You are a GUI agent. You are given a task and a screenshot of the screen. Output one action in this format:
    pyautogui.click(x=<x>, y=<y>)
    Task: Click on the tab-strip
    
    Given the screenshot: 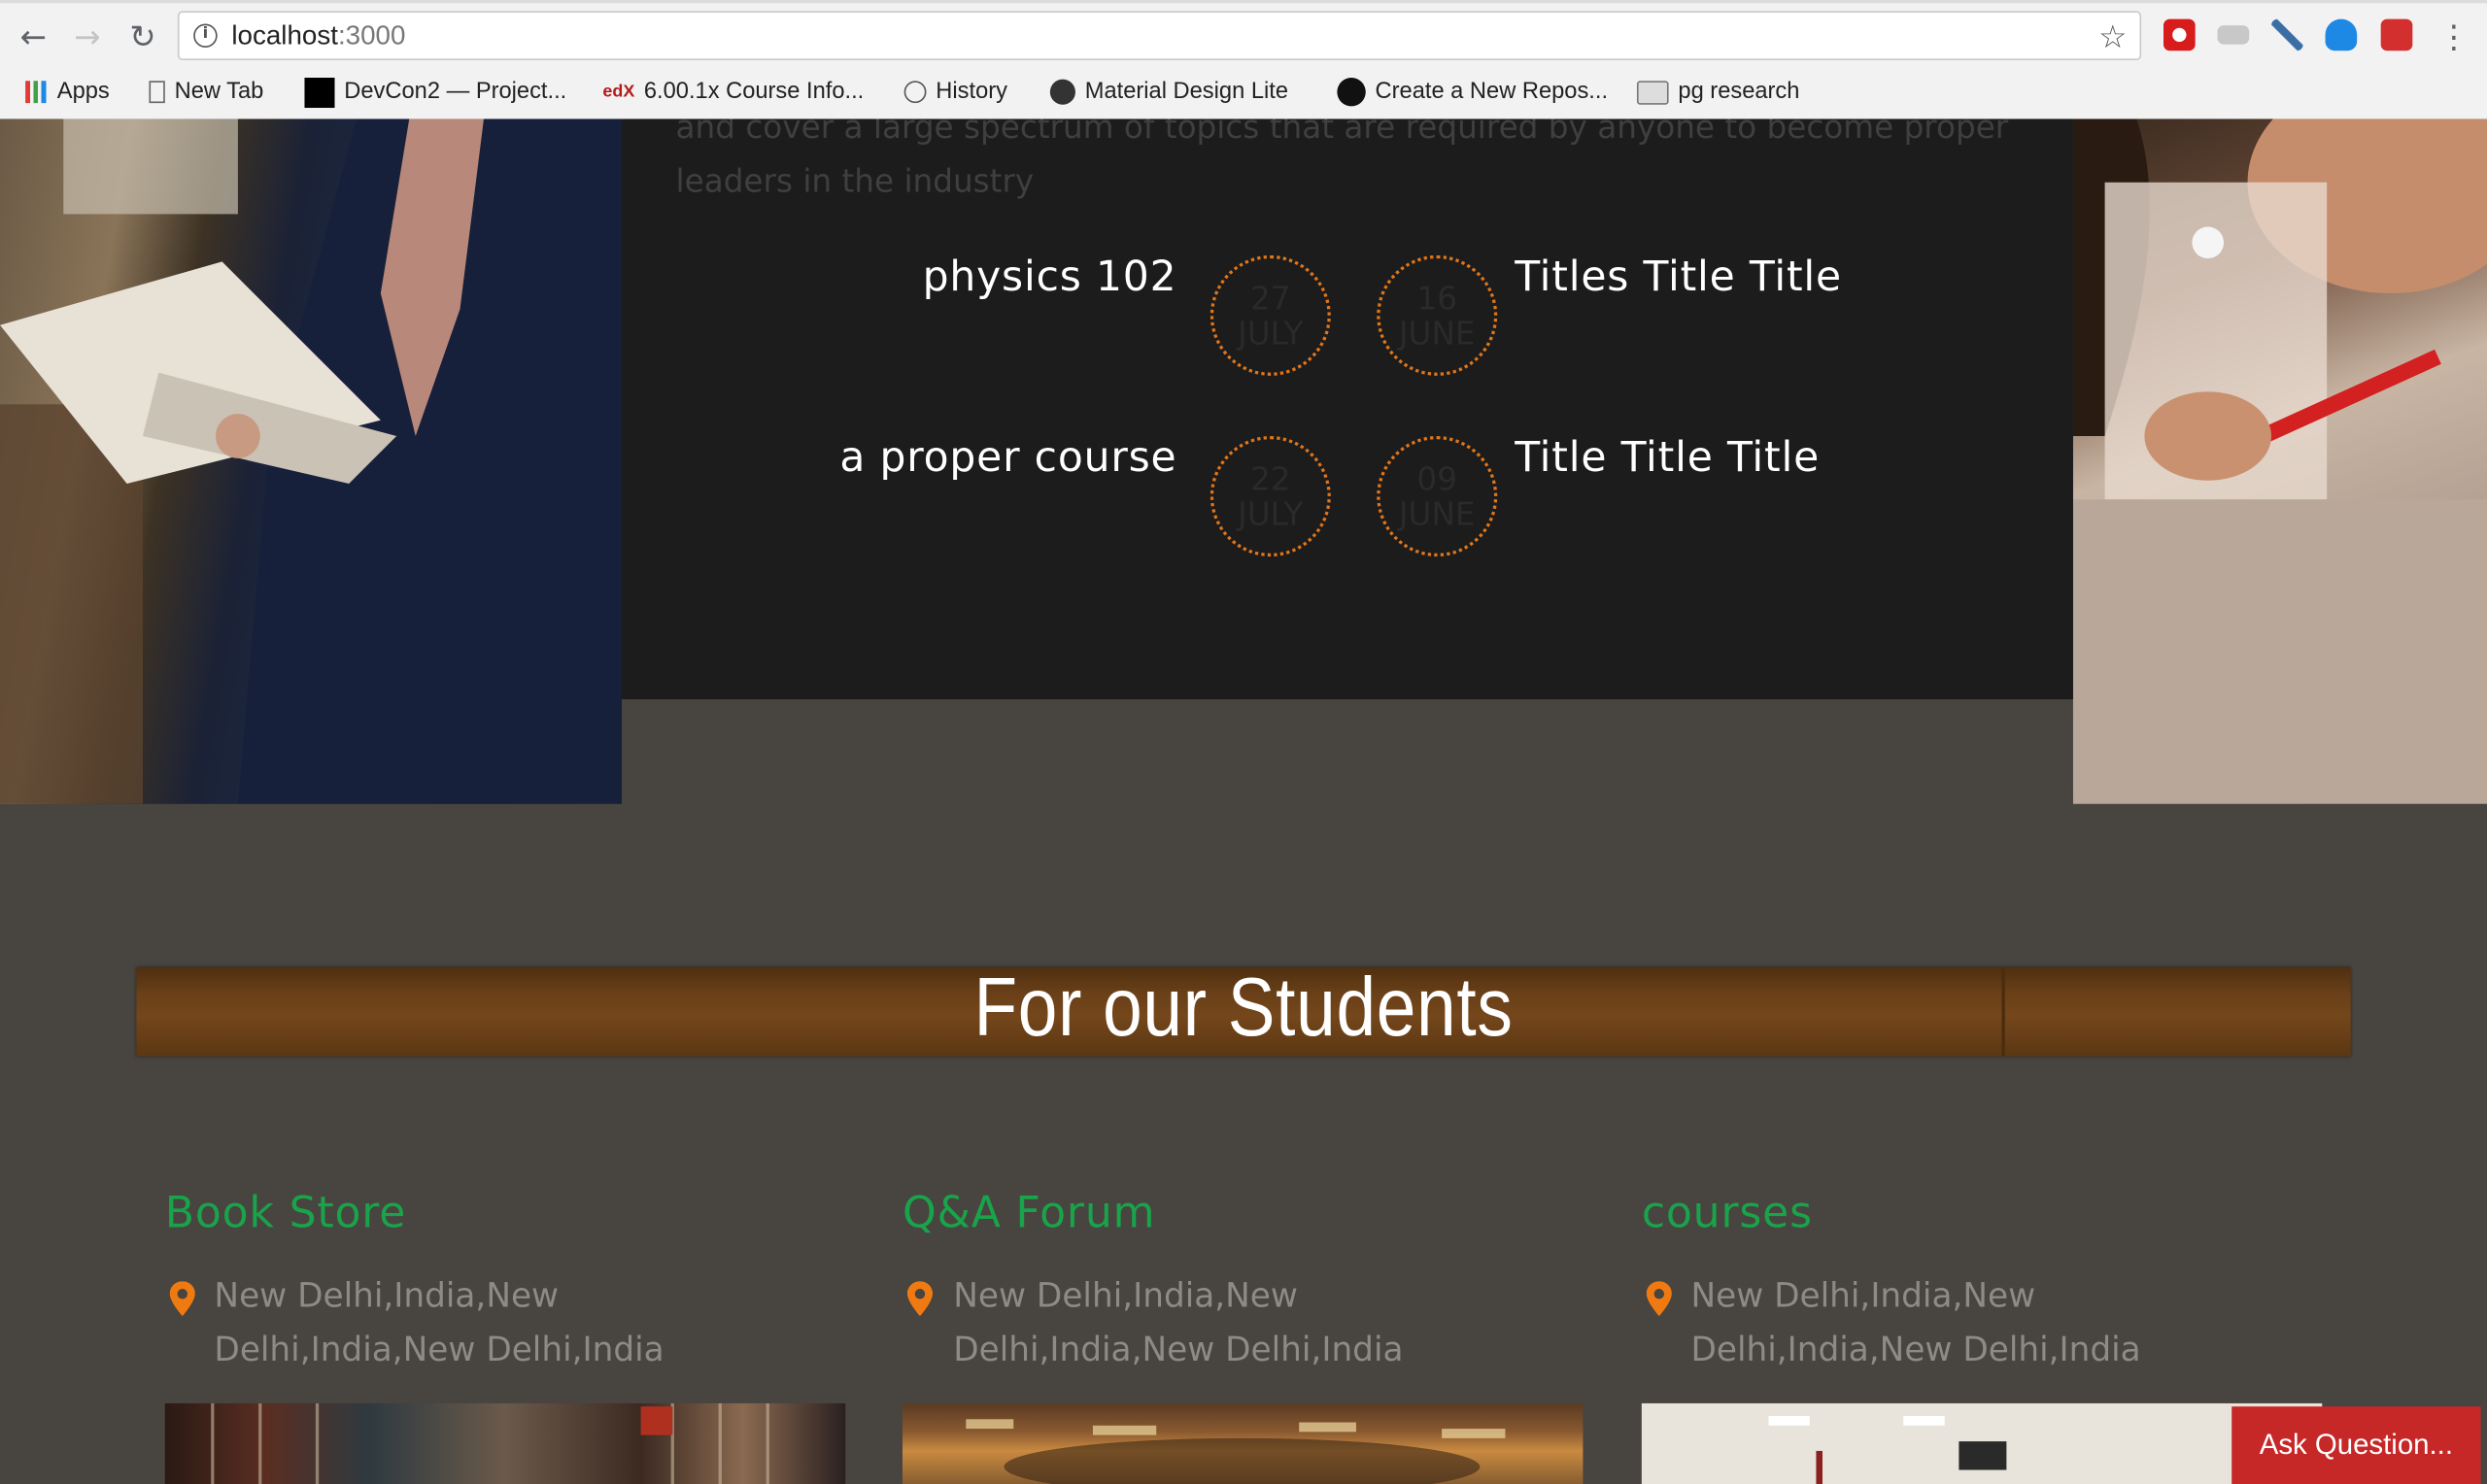 What is the action you would take?
    pyautogui.click(x=1243, y=2)
    